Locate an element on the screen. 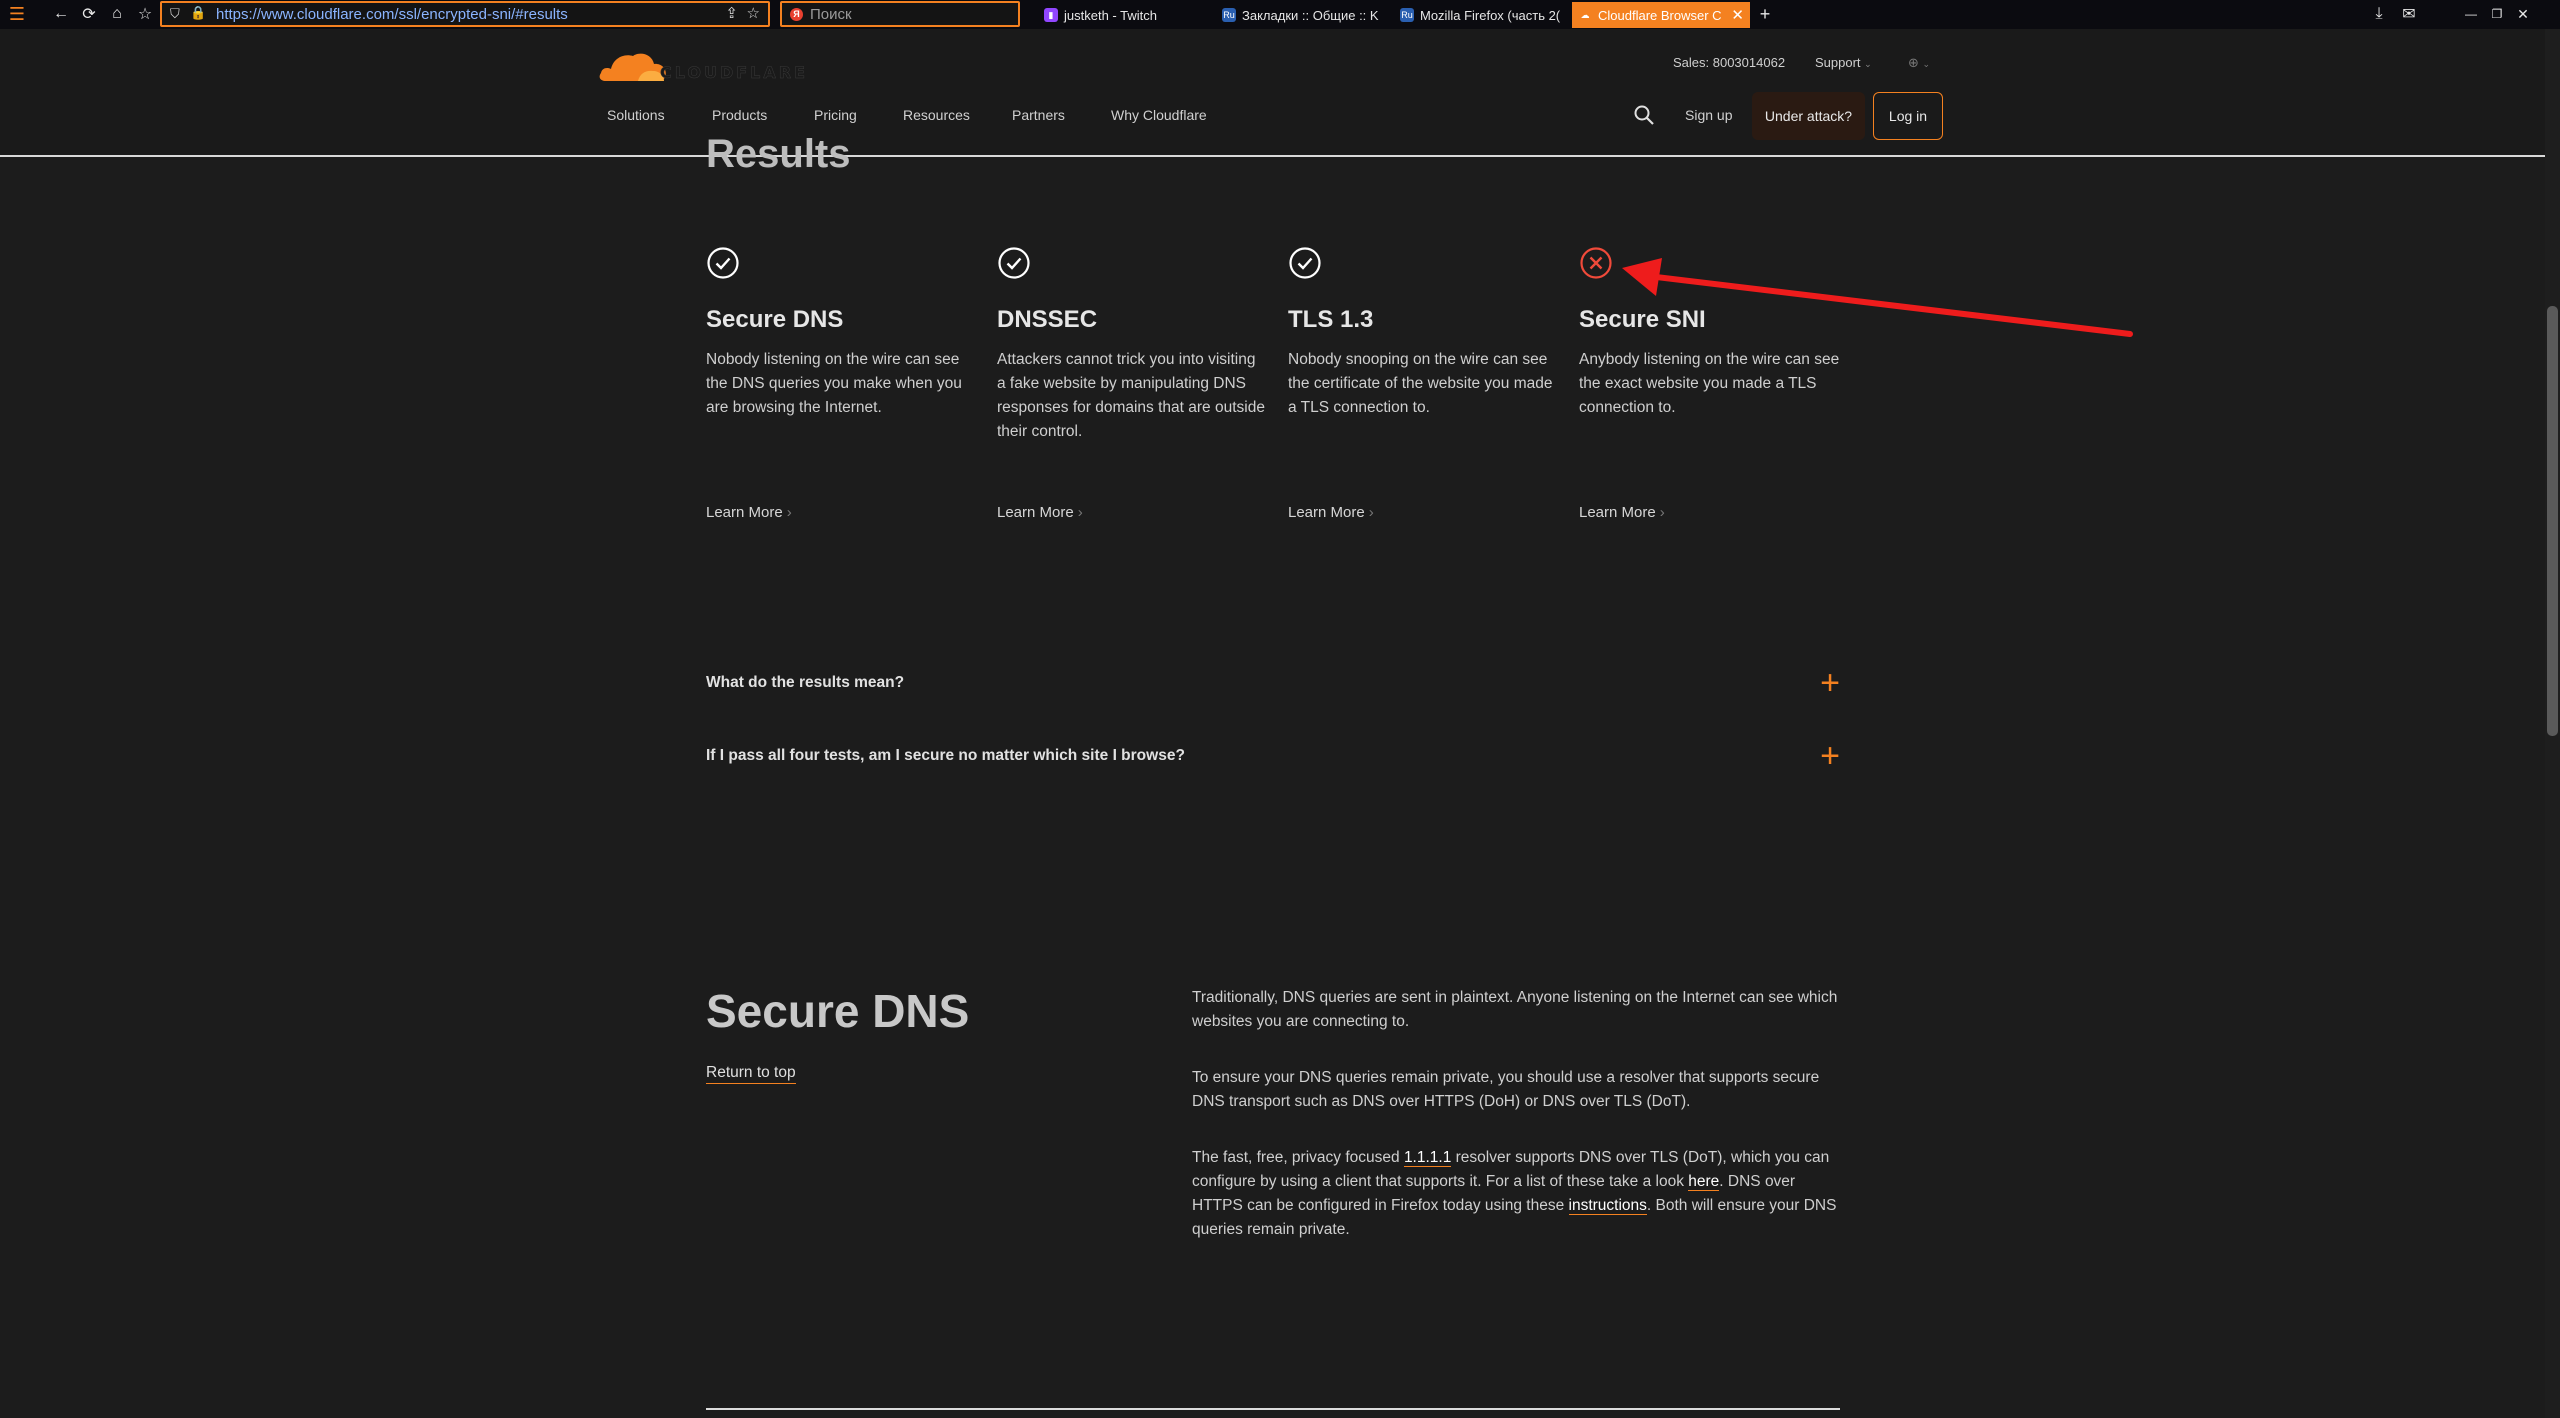 This screenshot has width=2560, height=1418. log-in-button: Log in is located at coordinates (1908, 116).